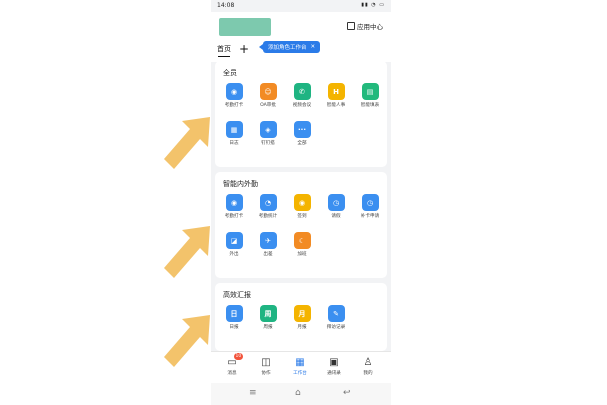  What do you see at coordinates (302, 91) in the screenshot?
I see `phone-call-icon: ✆` at bounding box center [302, 91].